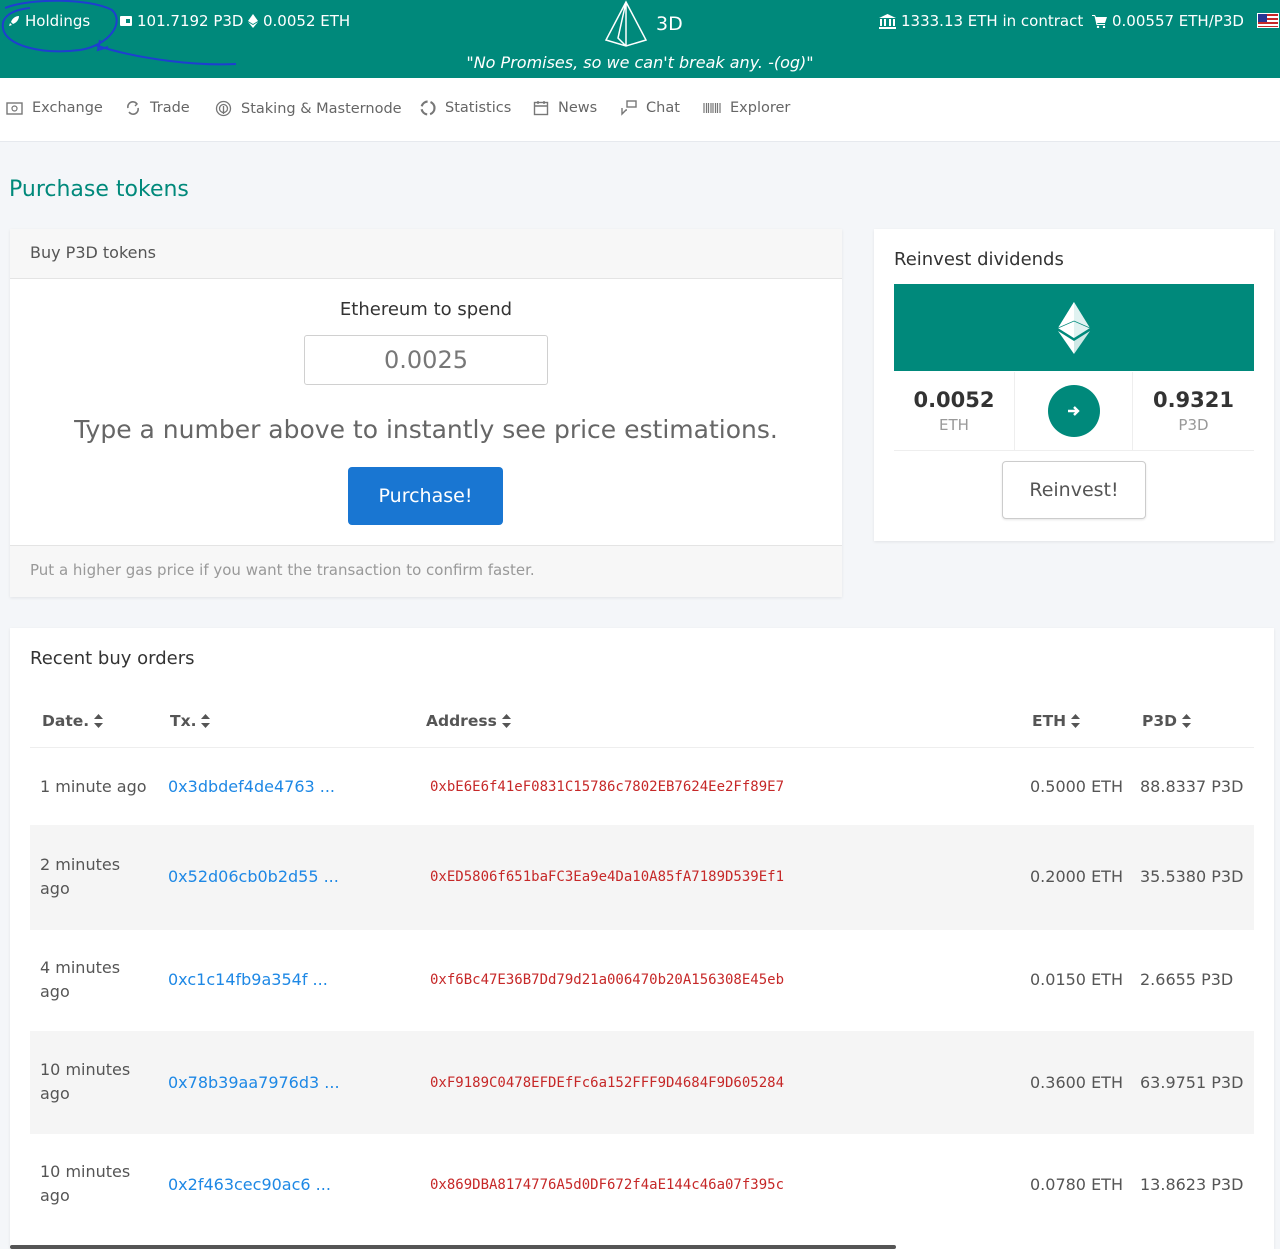  I want to click on nav-chat: Chat, so click(650, 108).